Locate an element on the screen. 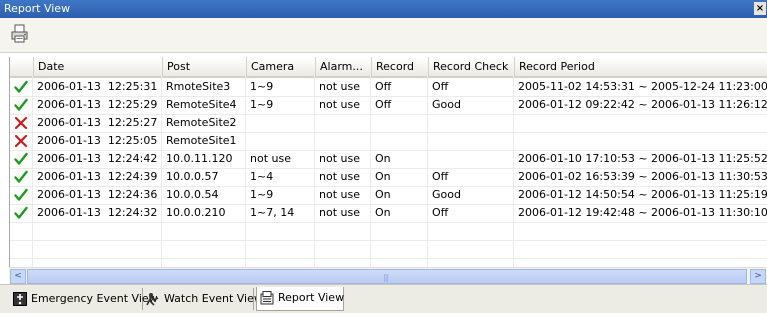 The width and height of the screenshot is (767, 313). cell-post: 10.0.0.54 is located at coordinates (192, 194).